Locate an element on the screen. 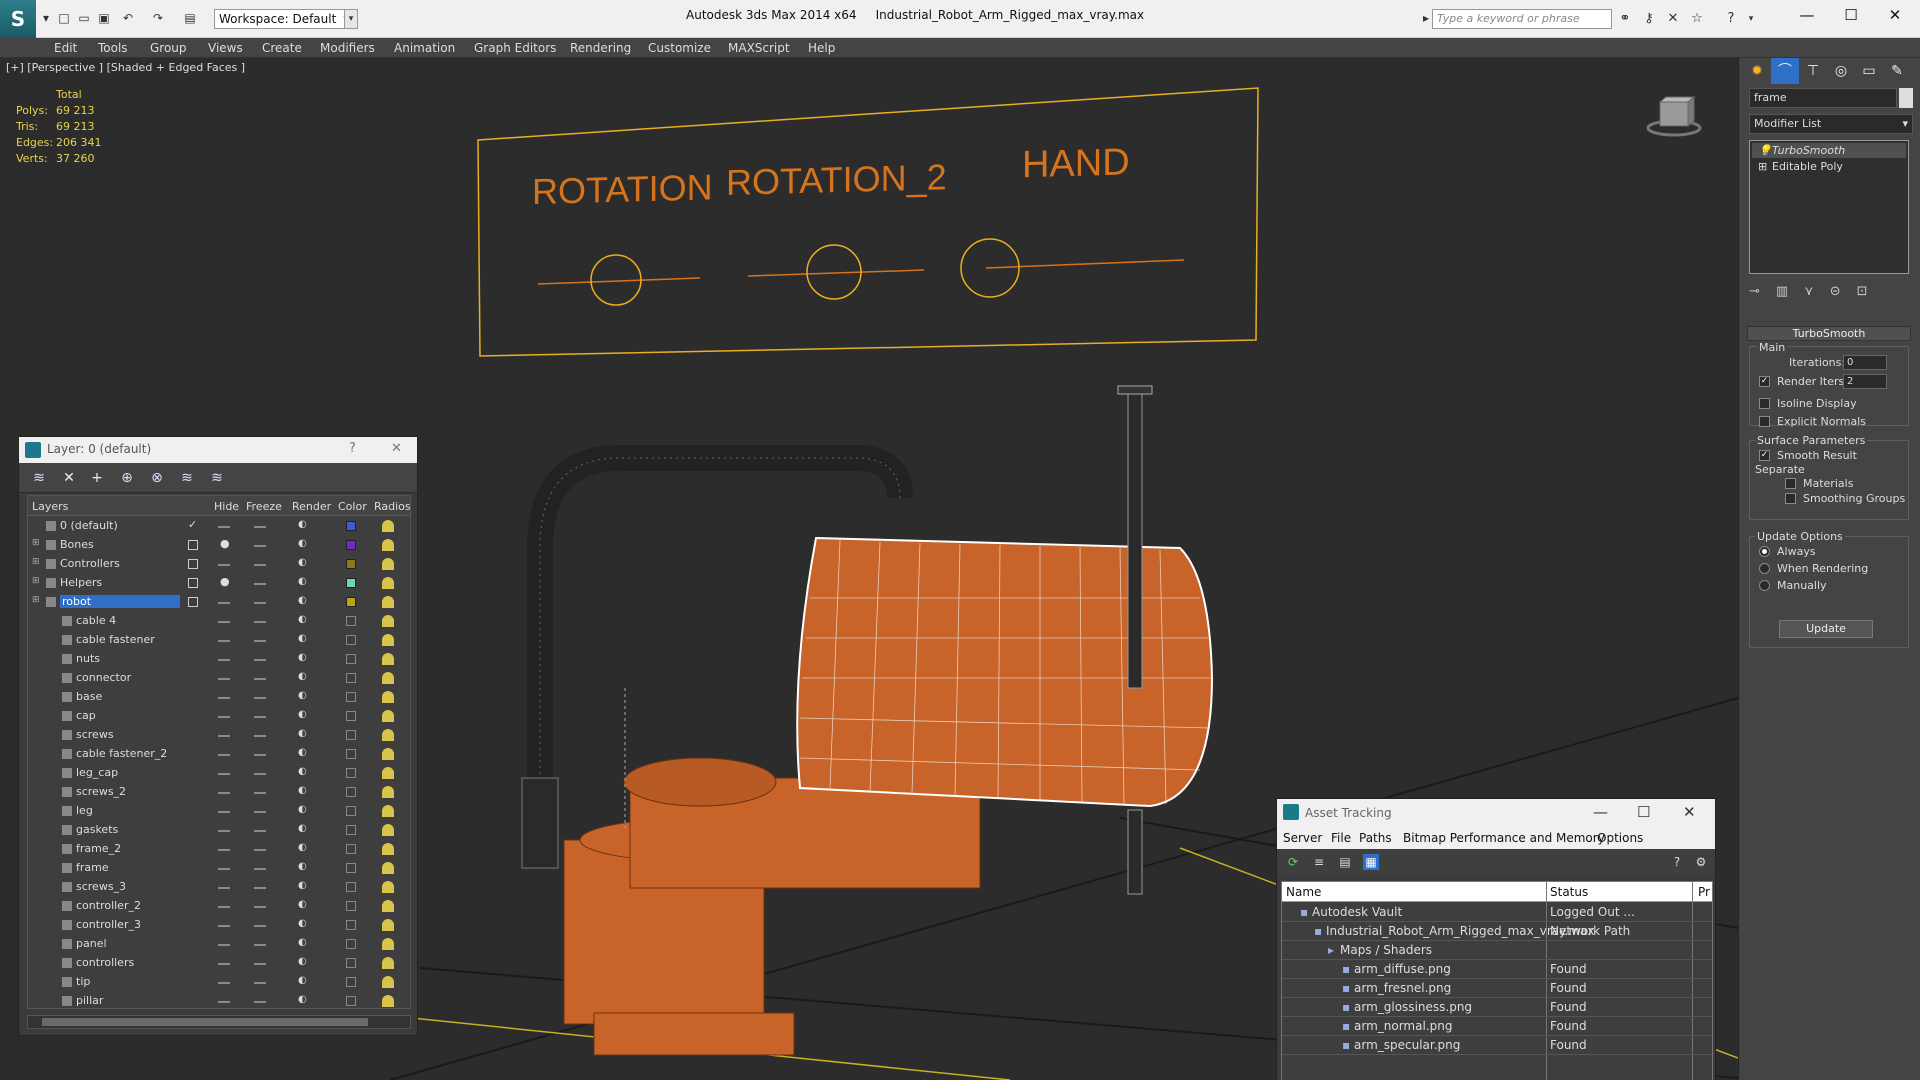 The width and height of the screenshot is (1920, 1080). object-row: connector ◐ is located at coordinates (219, 678).